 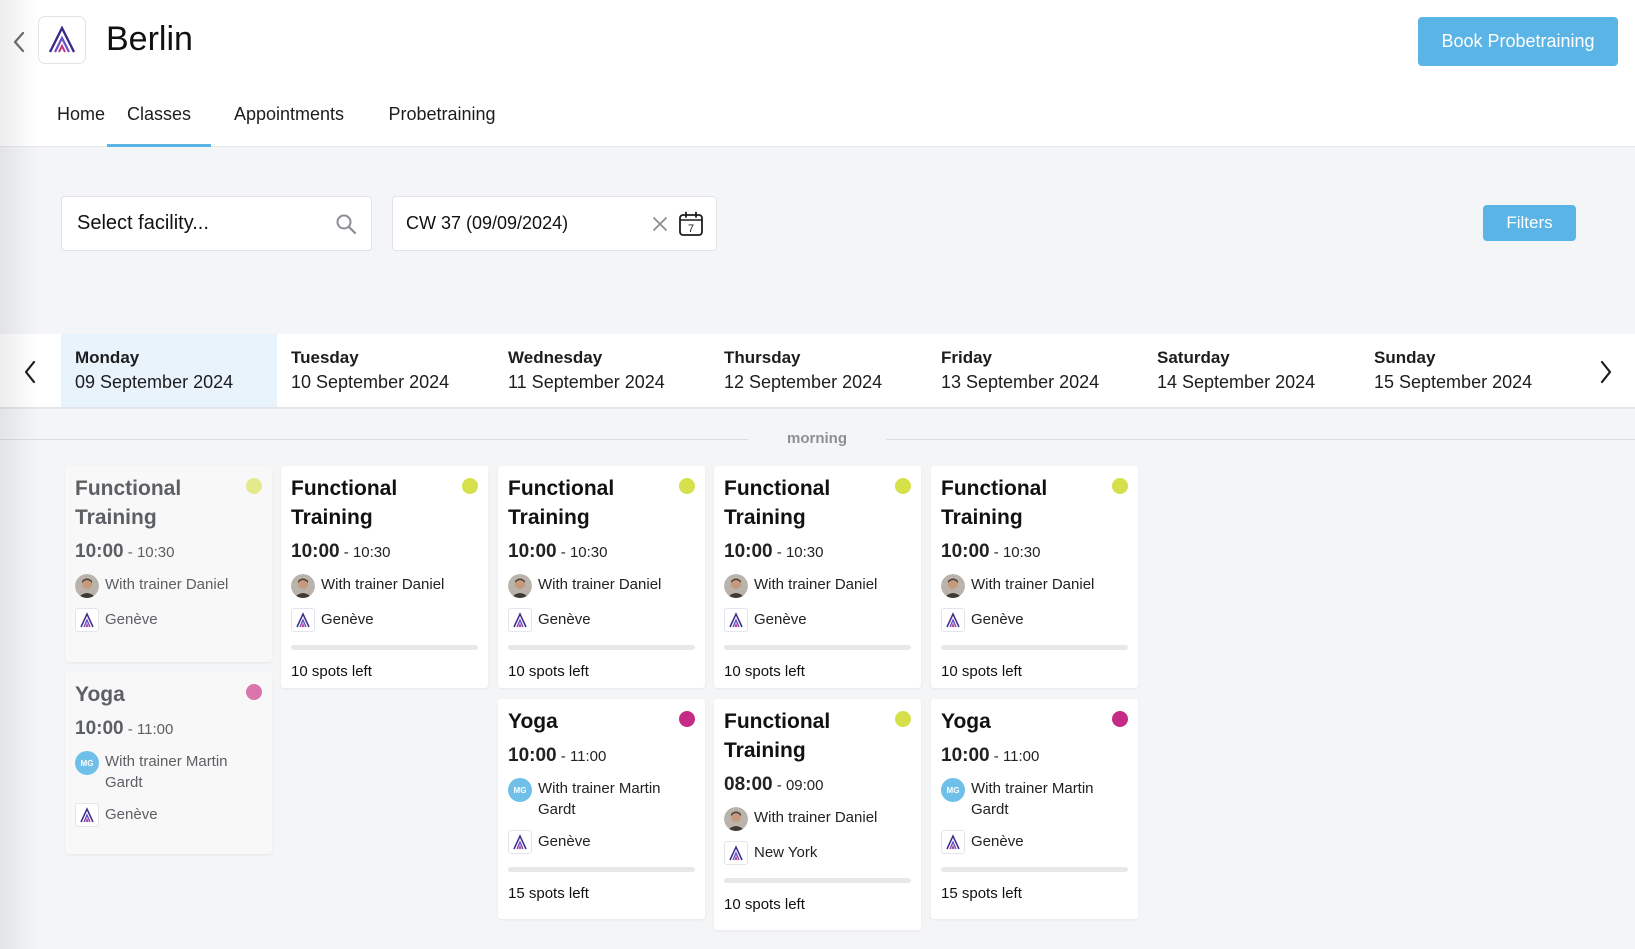 I want to click on next-week-button, so click(x=1606, y=372).